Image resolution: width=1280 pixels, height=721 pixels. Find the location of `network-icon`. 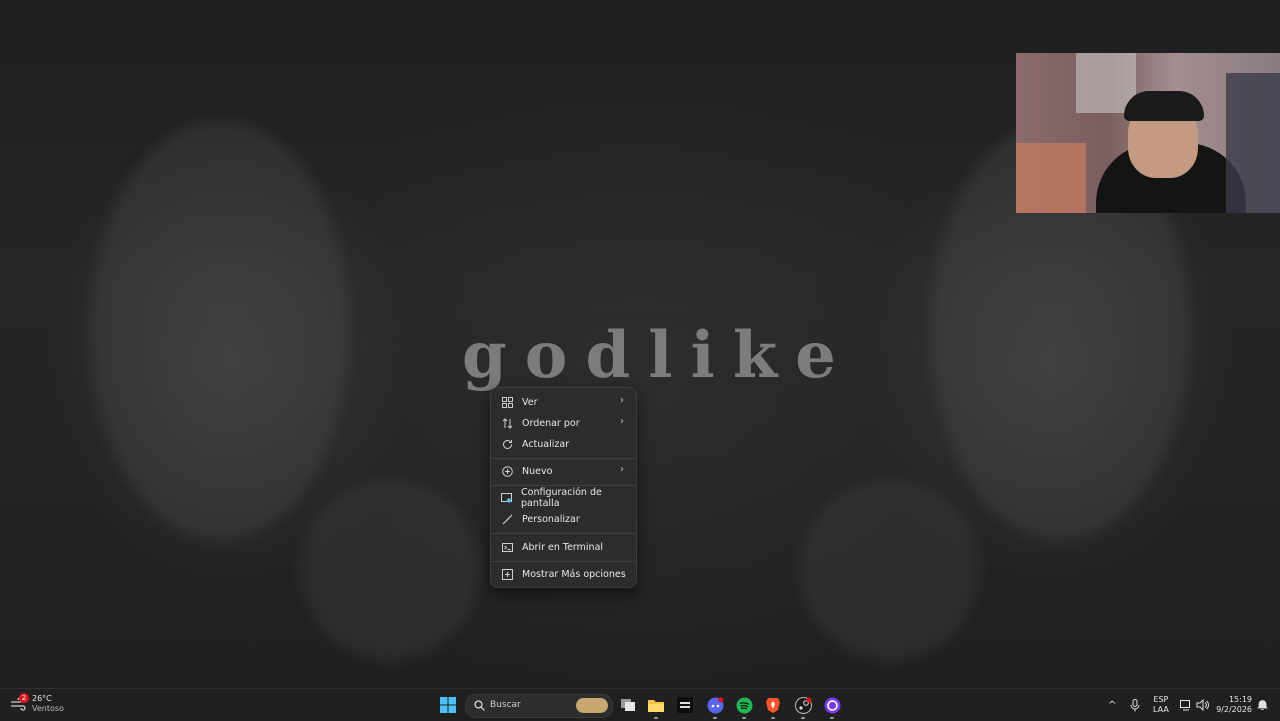

network-icon is located at coordinates (1185, 705).